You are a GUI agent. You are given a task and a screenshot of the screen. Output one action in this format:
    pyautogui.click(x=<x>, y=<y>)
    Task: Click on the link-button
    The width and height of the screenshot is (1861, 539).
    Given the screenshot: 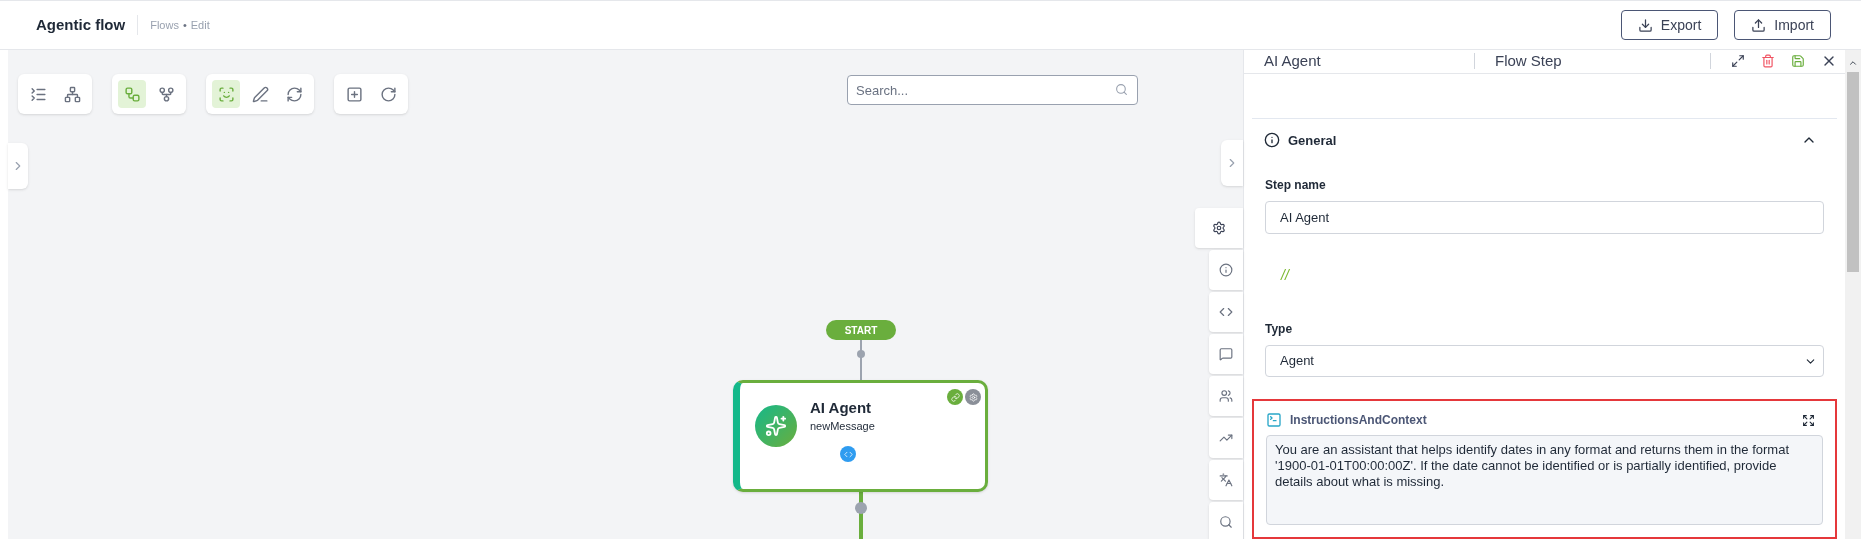 What is the action you would take?
    pyautogui.click(x=955, y=397)
    